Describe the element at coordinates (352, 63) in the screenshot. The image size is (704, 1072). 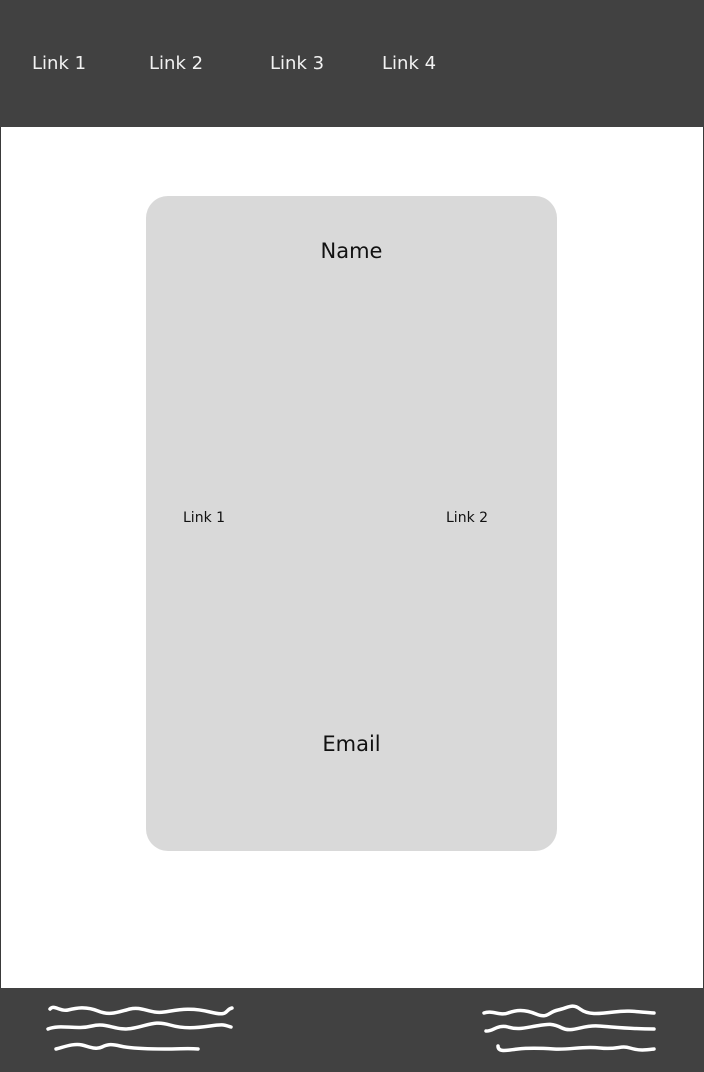
I see `top-nav-bar: Link 1 Link 2 Link 3 Link 4` at that location.